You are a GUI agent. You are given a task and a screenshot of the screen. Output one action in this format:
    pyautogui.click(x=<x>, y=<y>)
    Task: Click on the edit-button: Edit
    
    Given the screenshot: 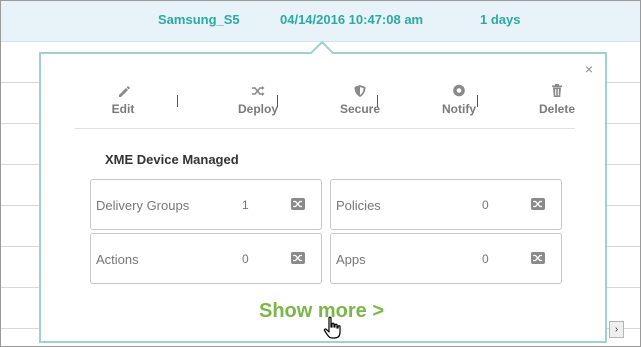 What is the action you would take?
    pyautogui.click(x=123, y=99)
    